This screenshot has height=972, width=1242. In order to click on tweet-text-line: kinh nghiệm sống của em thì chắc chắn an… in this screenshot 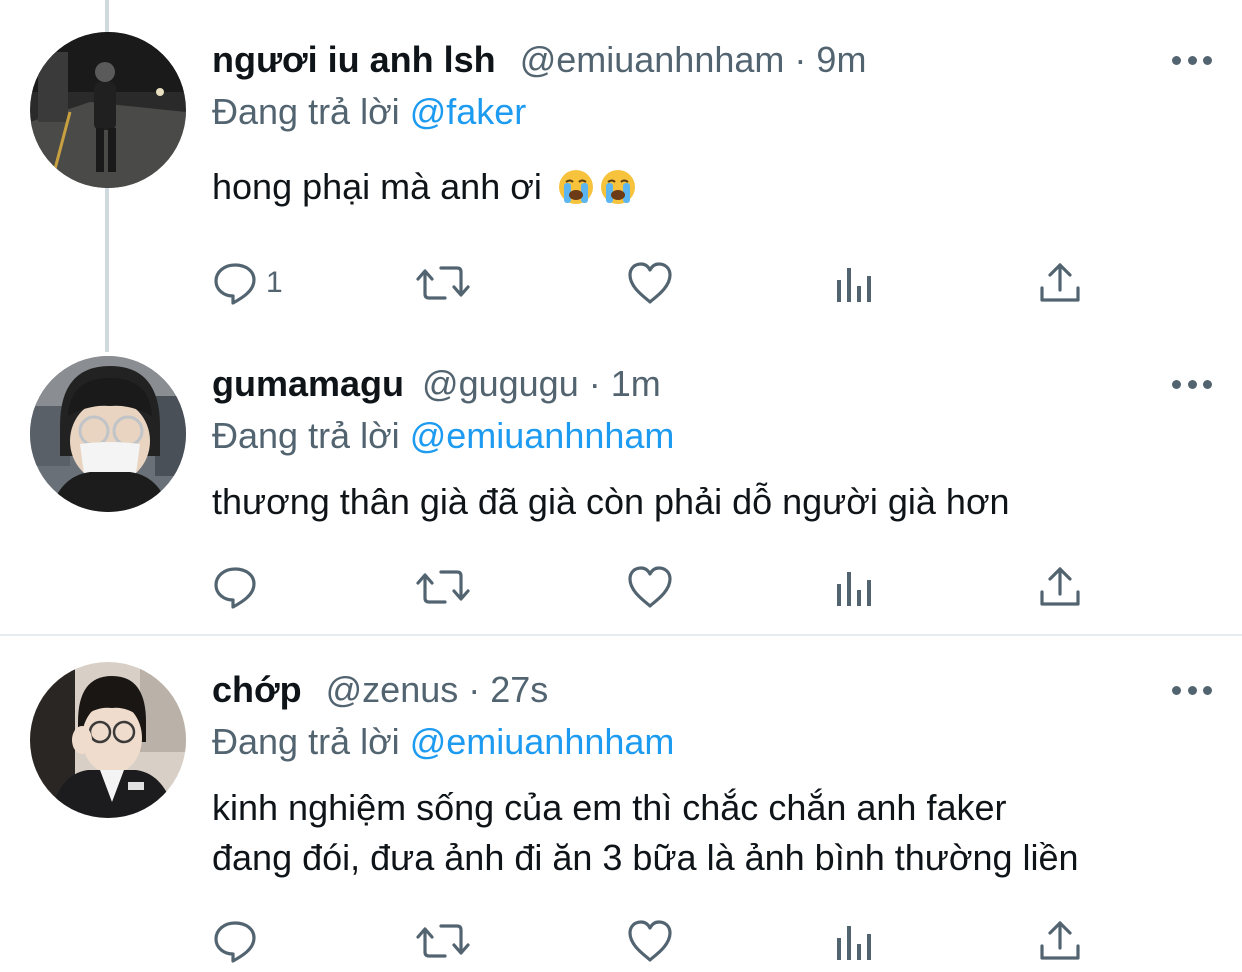, I will do `click(609, 807)`.